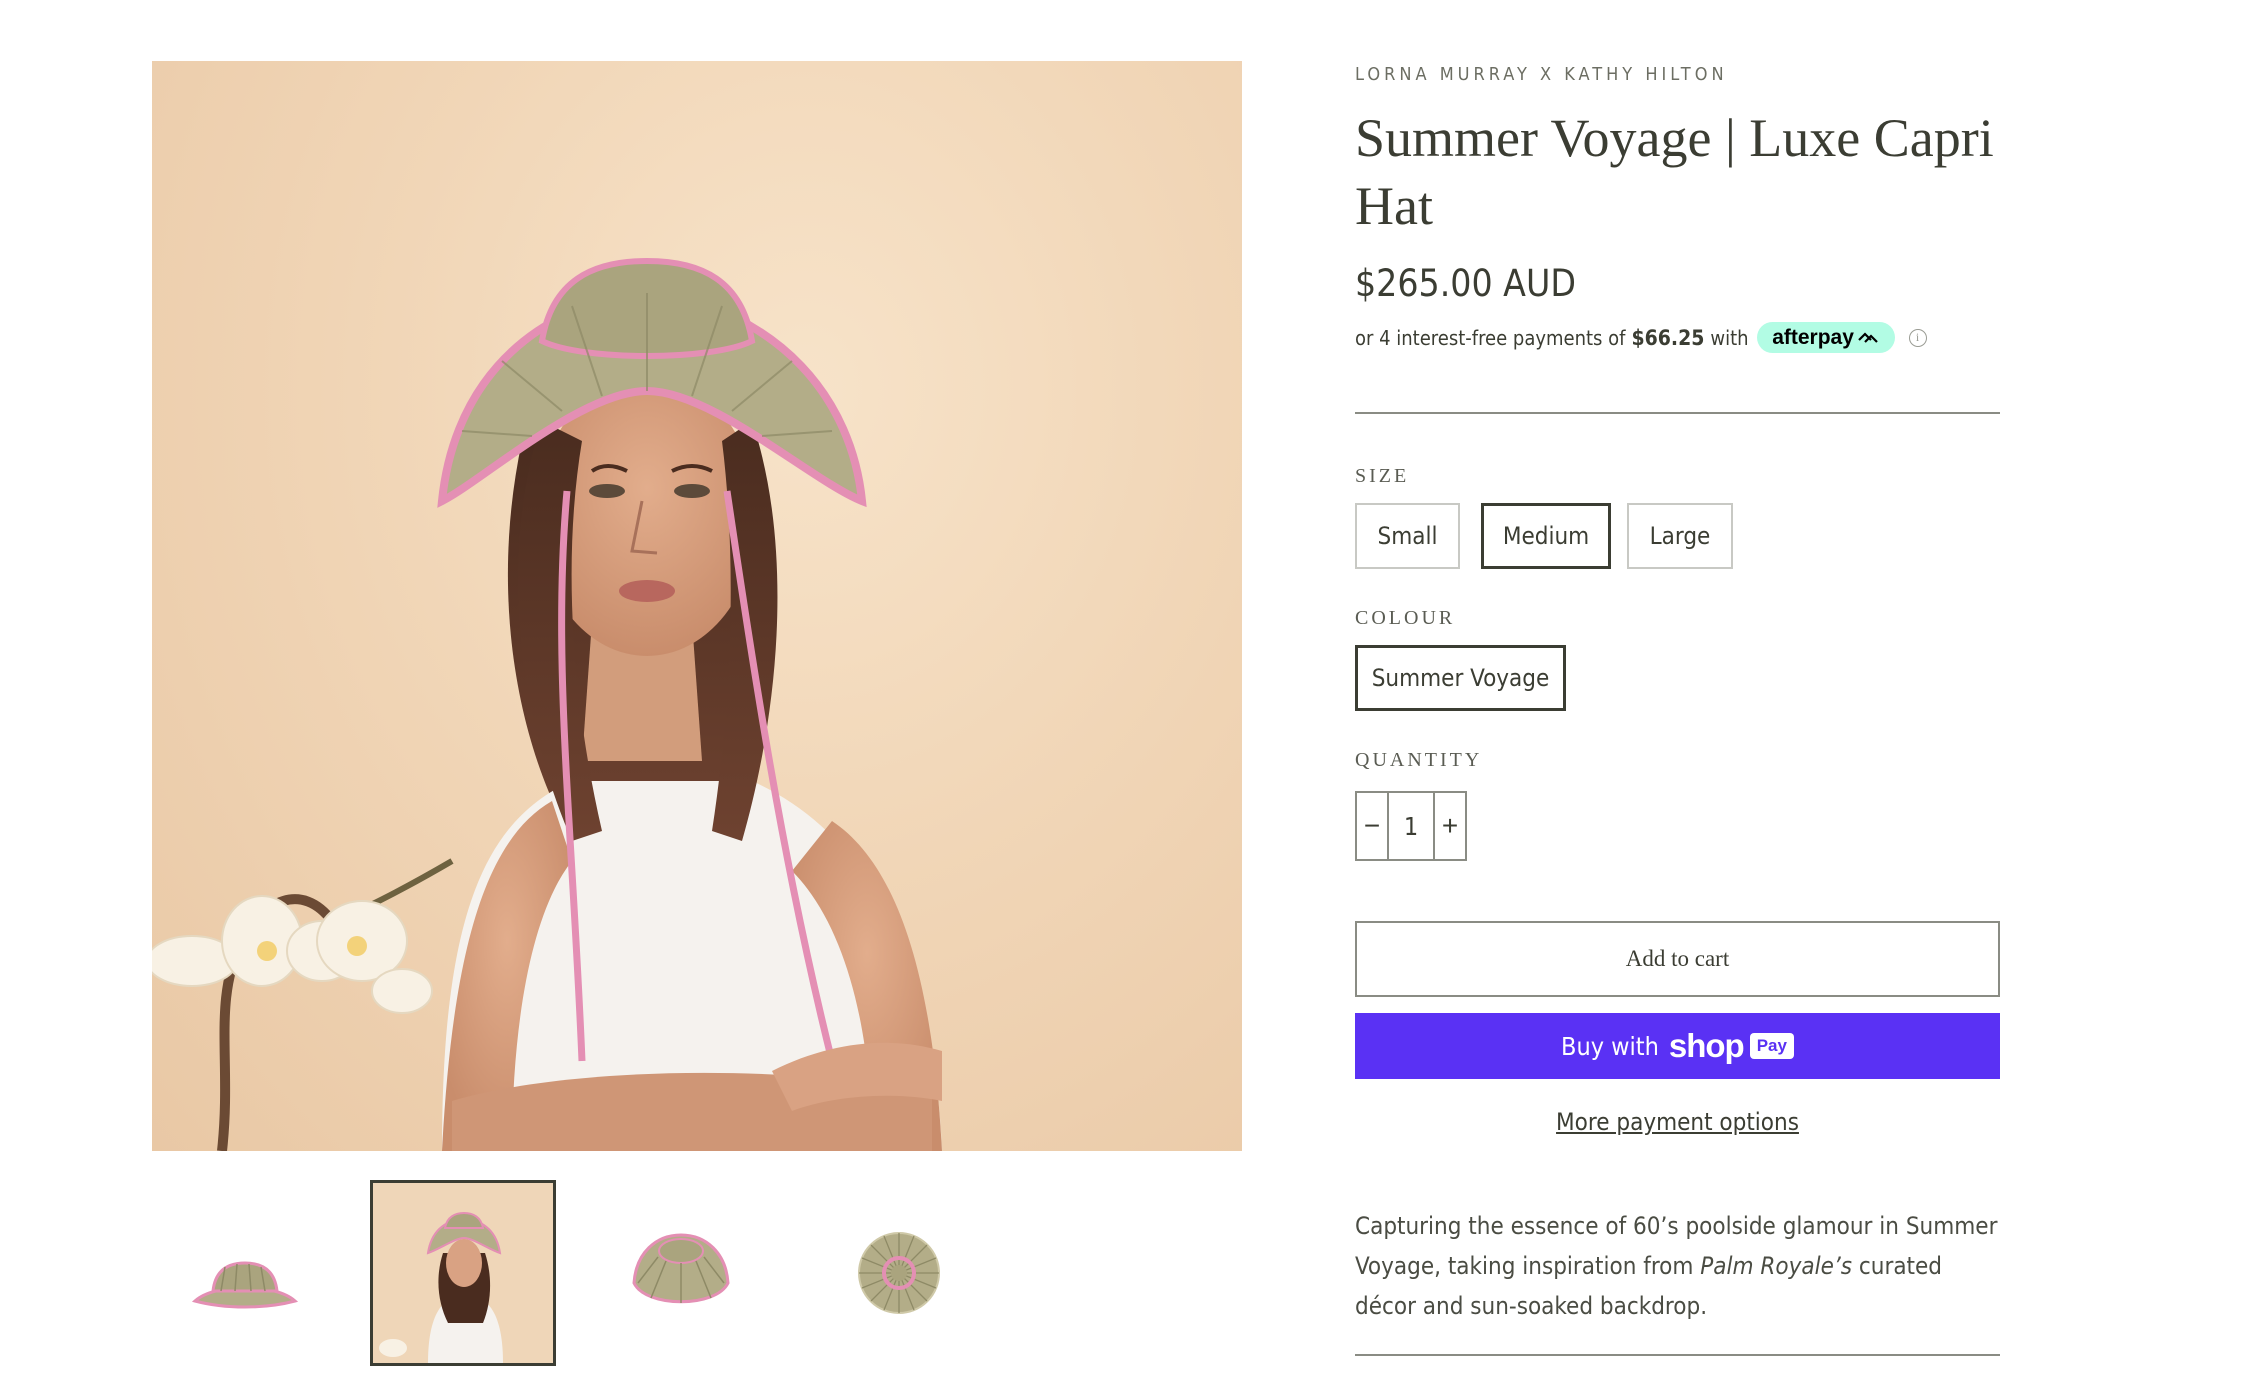 The height and width of the screenshot is (1376, 2248). What do you see at coordinates (1465, 283) in the screenshot?
I see `product-price: $265.00 AUD` at bounding box center [1465, 283].